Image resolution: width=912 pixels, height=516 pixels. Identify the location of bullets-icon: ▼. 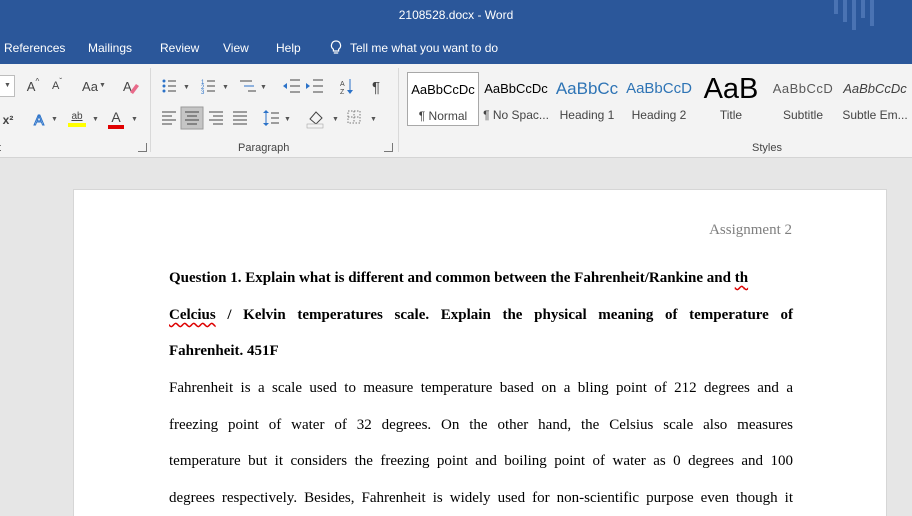
(176, 86).